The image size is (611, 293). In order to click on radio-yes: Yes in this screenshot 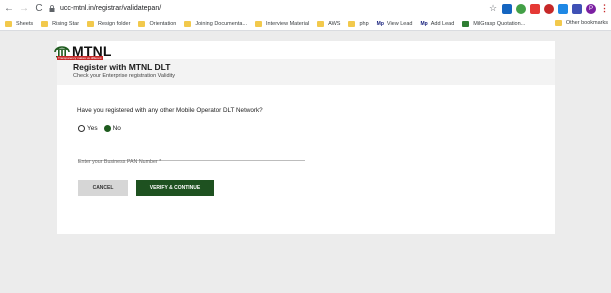, I will do `click(88, 128)`.